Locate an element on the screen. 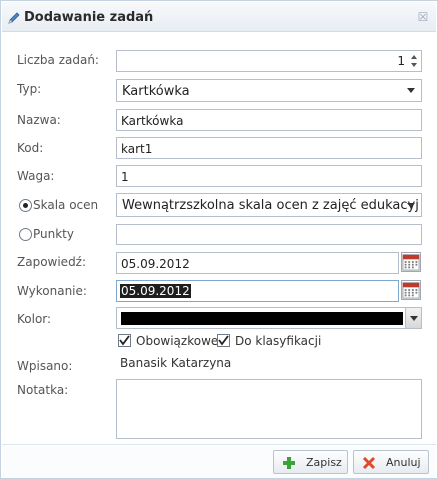 The width and height of the screenshot is (438, 479). type-select: Kartkówka is located at coordinates (269, 90).